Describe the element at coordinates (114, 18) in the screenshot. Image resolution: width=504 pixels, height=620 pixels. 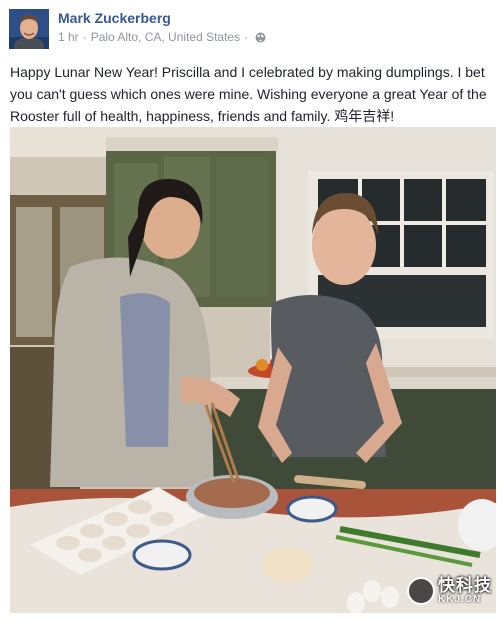
I see `author-name-link: Mark Zuckerberg` at that location.